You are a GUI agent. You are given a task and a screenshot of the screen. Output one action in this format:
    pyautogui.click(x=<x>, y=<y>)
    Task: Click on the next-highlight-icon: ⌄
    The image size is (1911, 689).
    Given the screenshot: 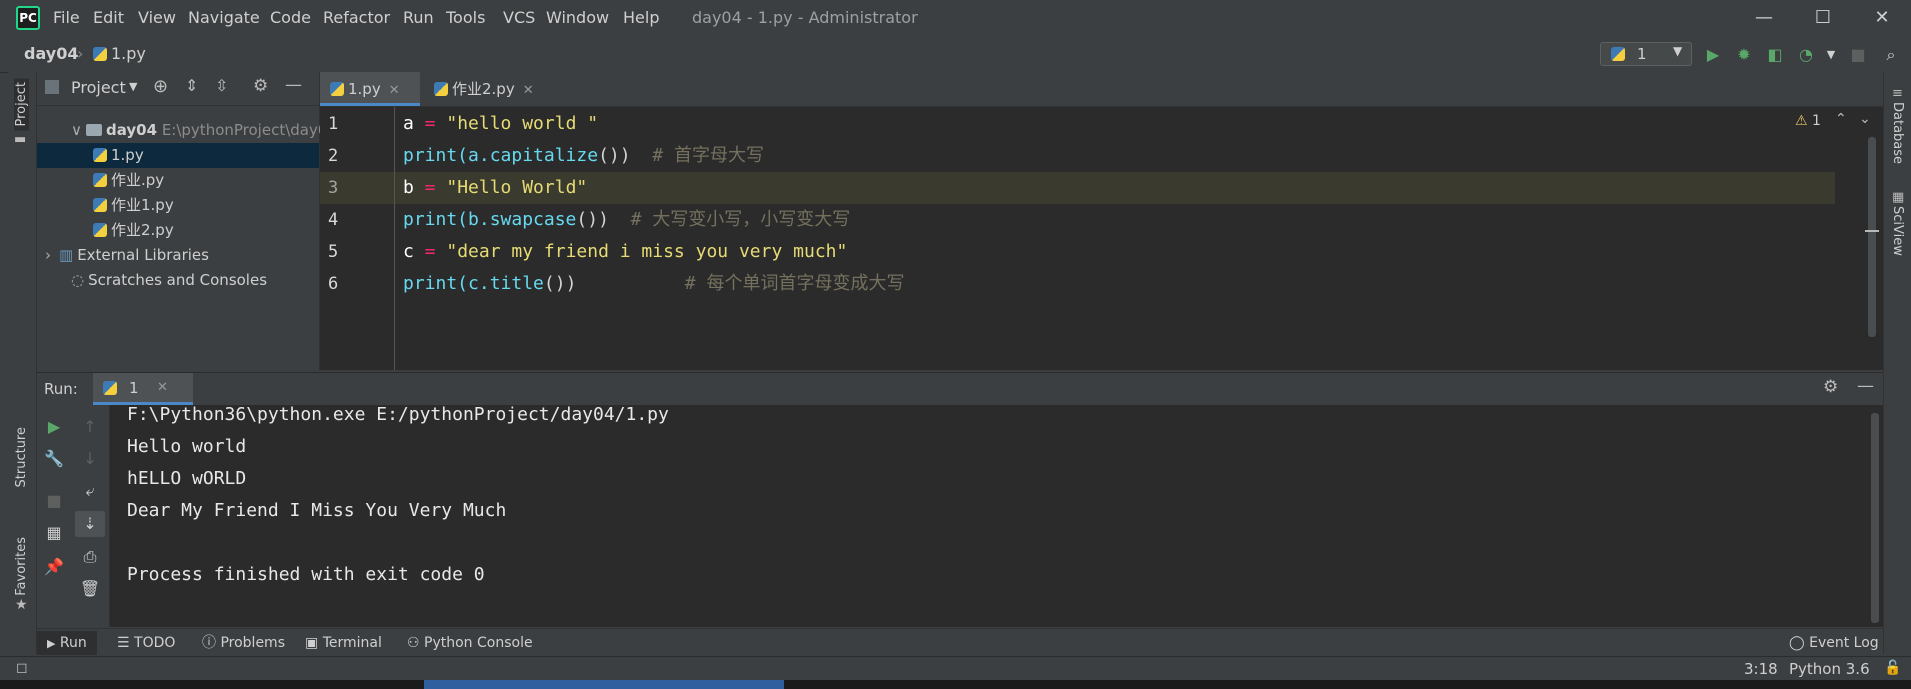 What is the action you would take?
    pyautogui.click(x=1865, y=119)
    